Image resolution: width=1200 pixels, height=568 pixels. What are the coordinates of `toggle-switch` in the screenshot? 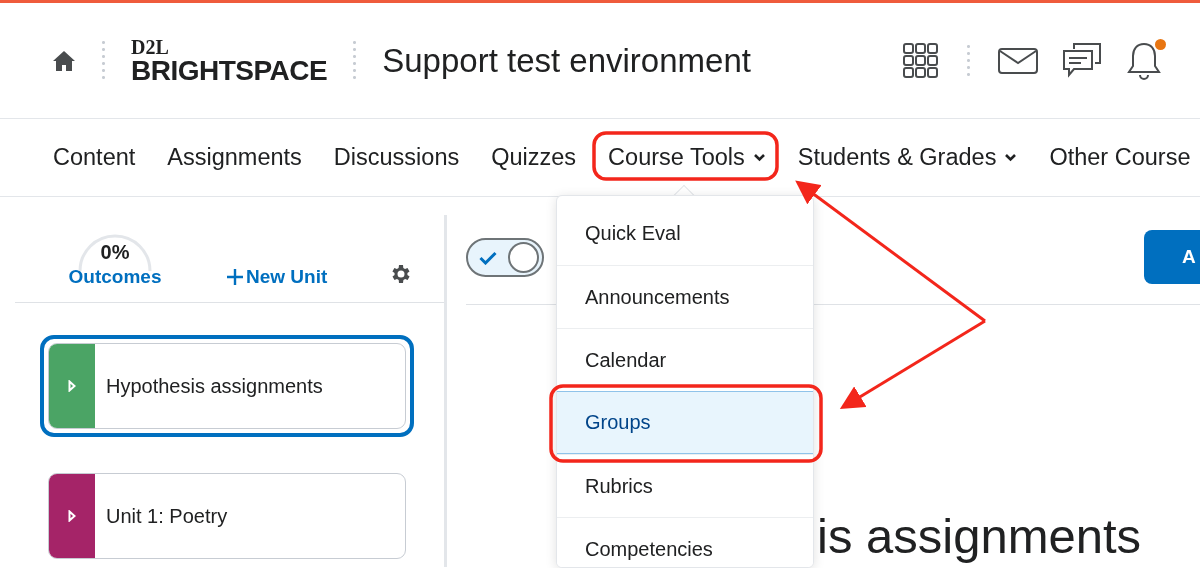 It's located at (505, 257).